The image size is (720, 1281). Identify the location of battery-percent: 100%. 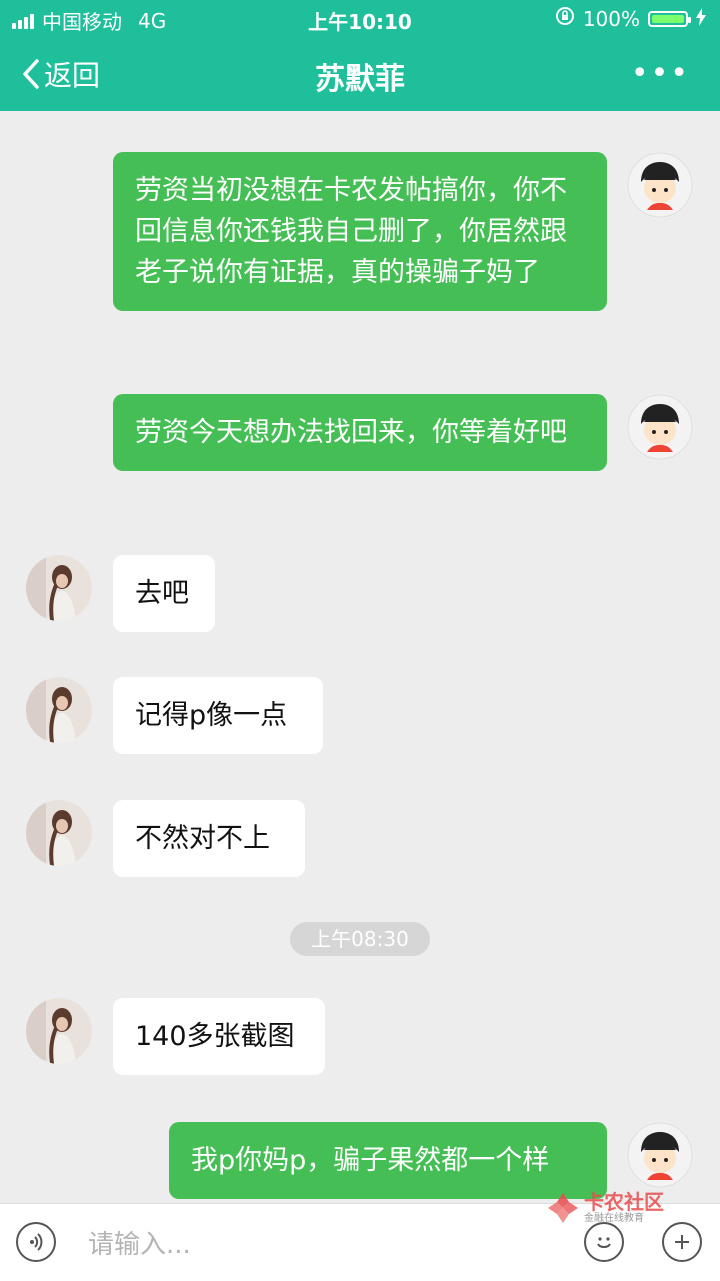
(611, 18).